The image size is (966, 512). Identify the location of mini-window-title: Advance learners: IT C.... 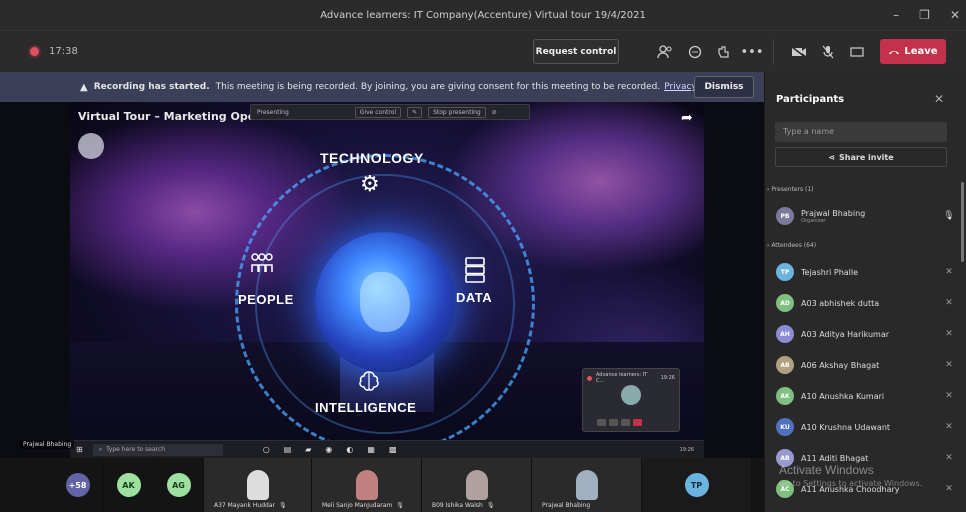
(621, 378).